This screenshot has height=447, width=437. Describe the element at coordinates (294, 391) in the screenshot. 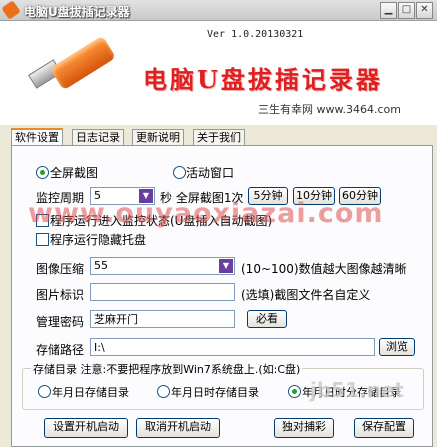

I see `dir-ymdhm-radio` at that location.